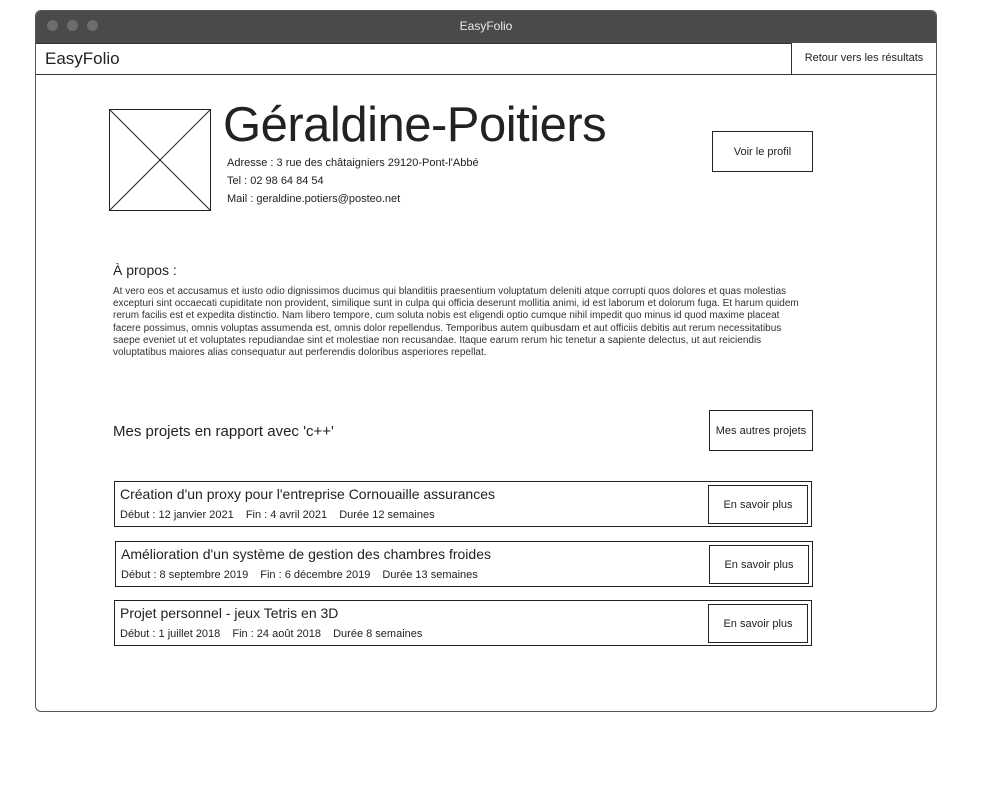 This screenshot has width=1001, height=810. Describe the element at coordinates (378, 634) in the screenshot. I see `project-duration: Durée 8 semaines` at that location.